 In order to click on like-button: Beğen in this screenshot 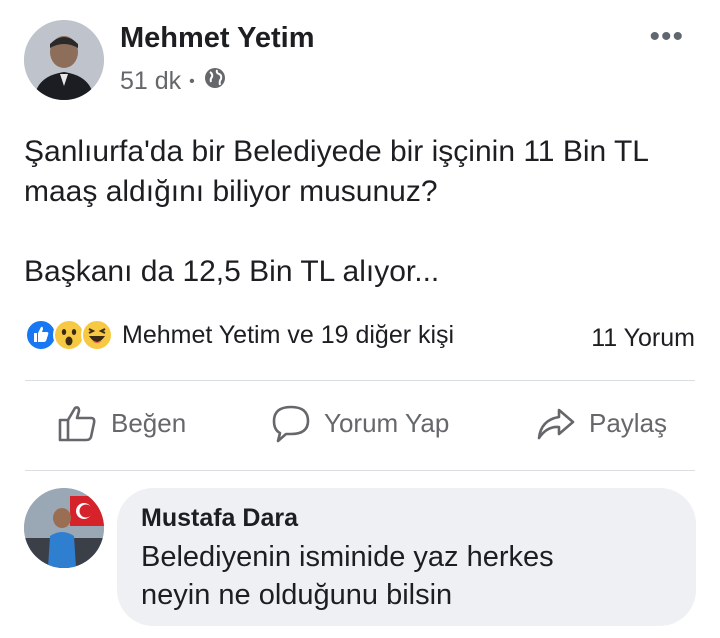, I will do `click(121, 423)`.